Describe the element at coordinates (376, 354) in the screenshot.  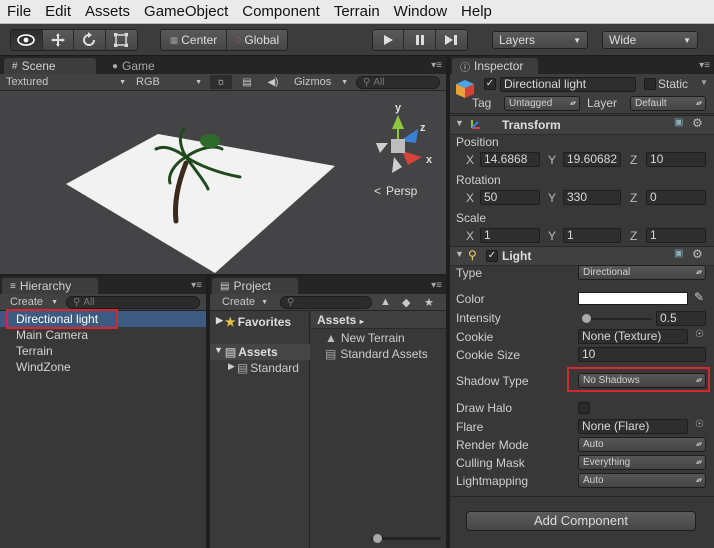
I see `asset-item: ▤ Standard Assets` at that location.